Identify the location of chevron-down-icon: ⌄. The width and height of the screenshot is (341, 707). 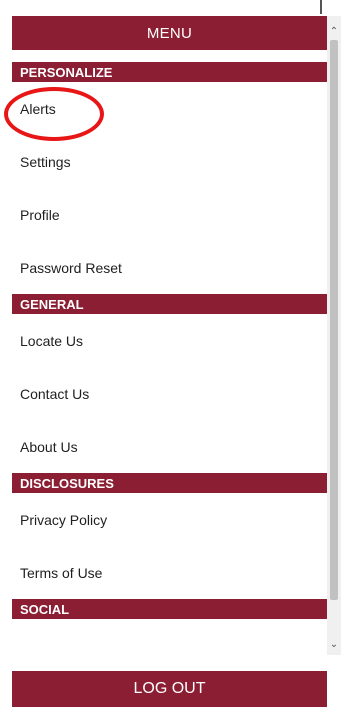
(334, 644).